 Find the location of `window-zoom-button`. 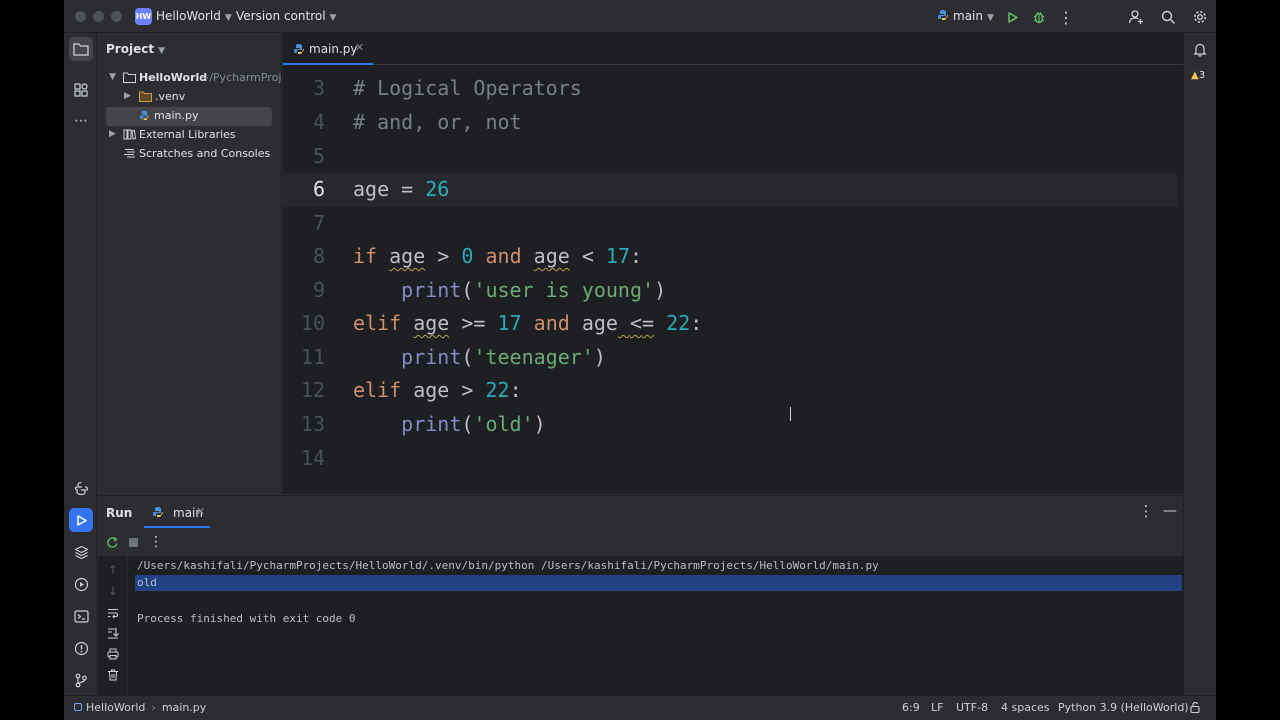

window-zoom-button is located at coordinates (116, 16).